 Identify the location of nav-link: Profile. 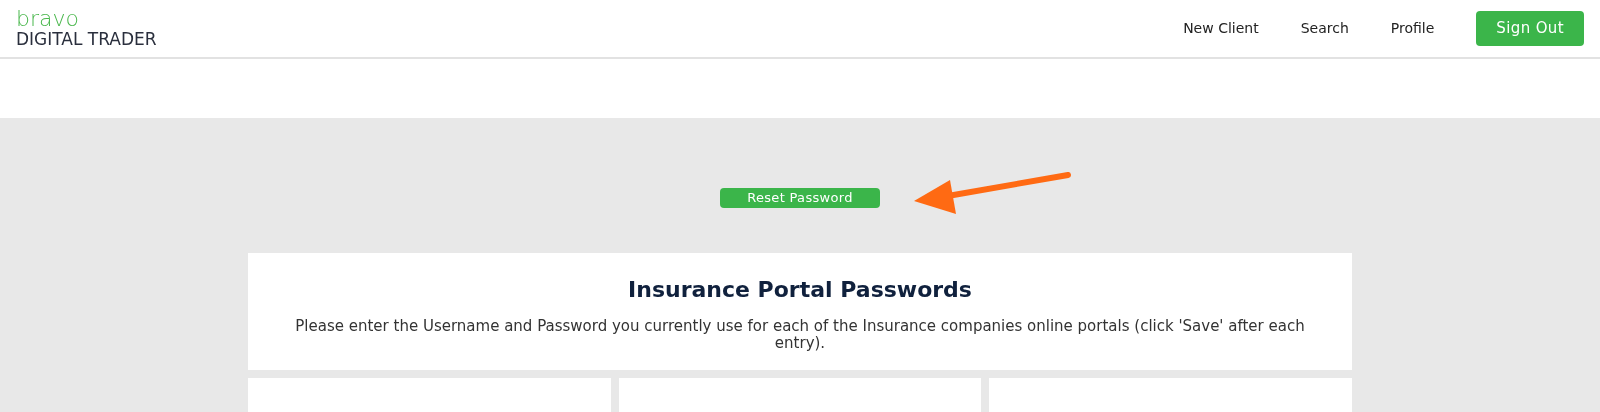
(1412, 28).